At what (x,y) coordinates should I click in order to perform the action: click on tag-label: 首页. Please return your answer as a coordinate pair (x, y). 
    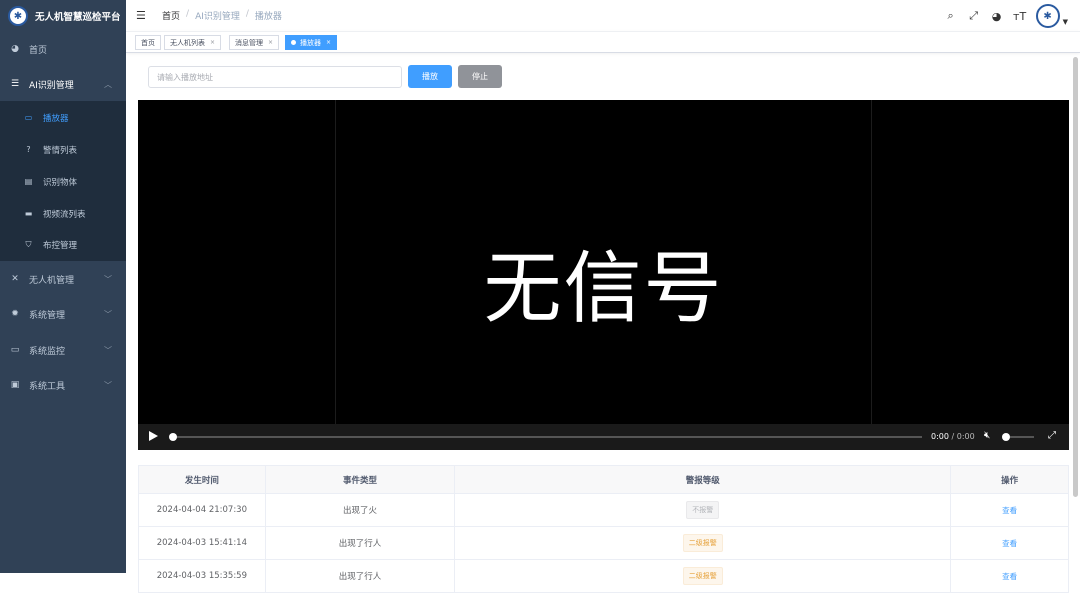
    Looking at the image, I should click on (148, 42).